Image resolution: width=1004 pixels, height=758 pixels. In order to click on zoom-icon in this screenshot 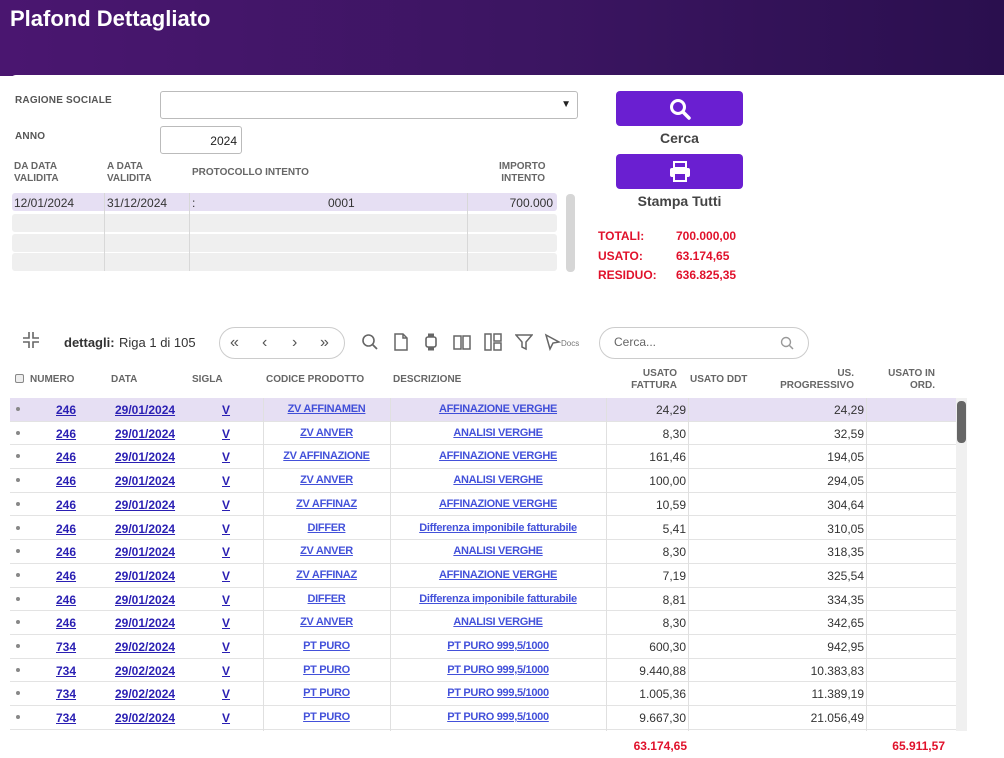, I will do `click(370, 342)`.